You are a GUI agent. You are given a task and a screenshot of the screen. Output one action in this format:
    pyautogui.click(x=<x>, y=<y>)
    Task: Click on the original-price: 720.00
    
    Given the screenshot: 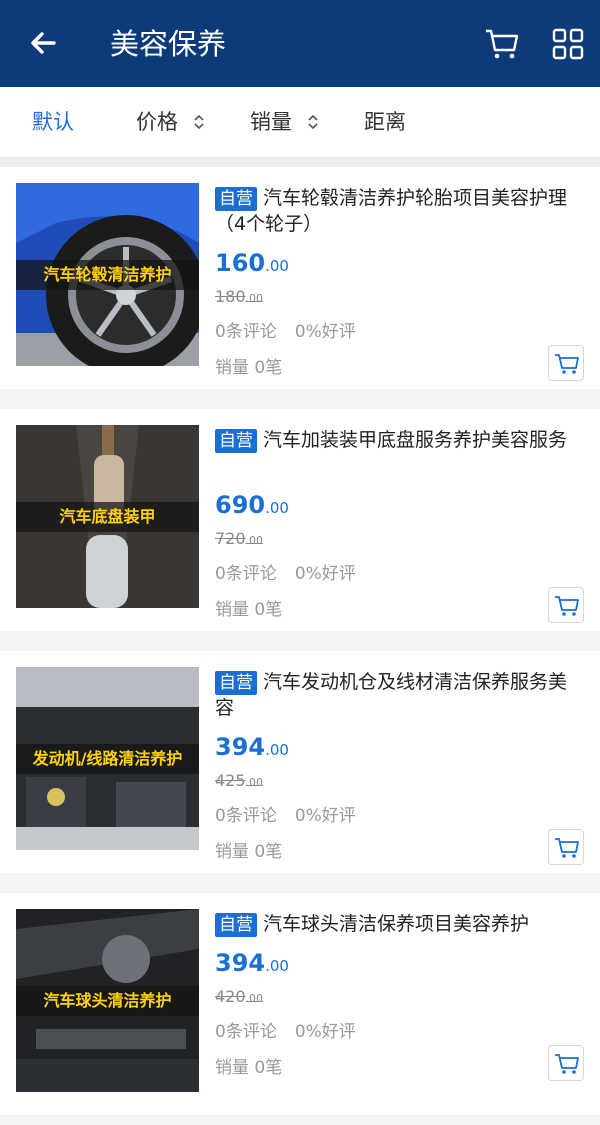 What is the action you would take?
    pyautogui.click(x=239, y=538)
    